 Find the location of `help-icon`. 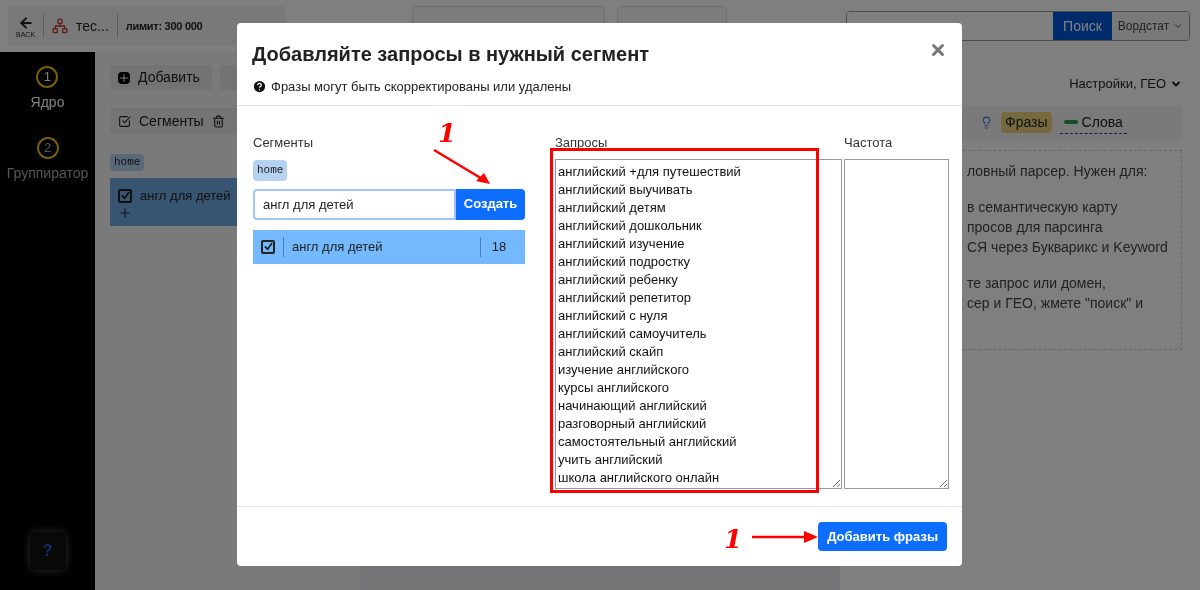

help-icon is located at coordinates (259, 87).